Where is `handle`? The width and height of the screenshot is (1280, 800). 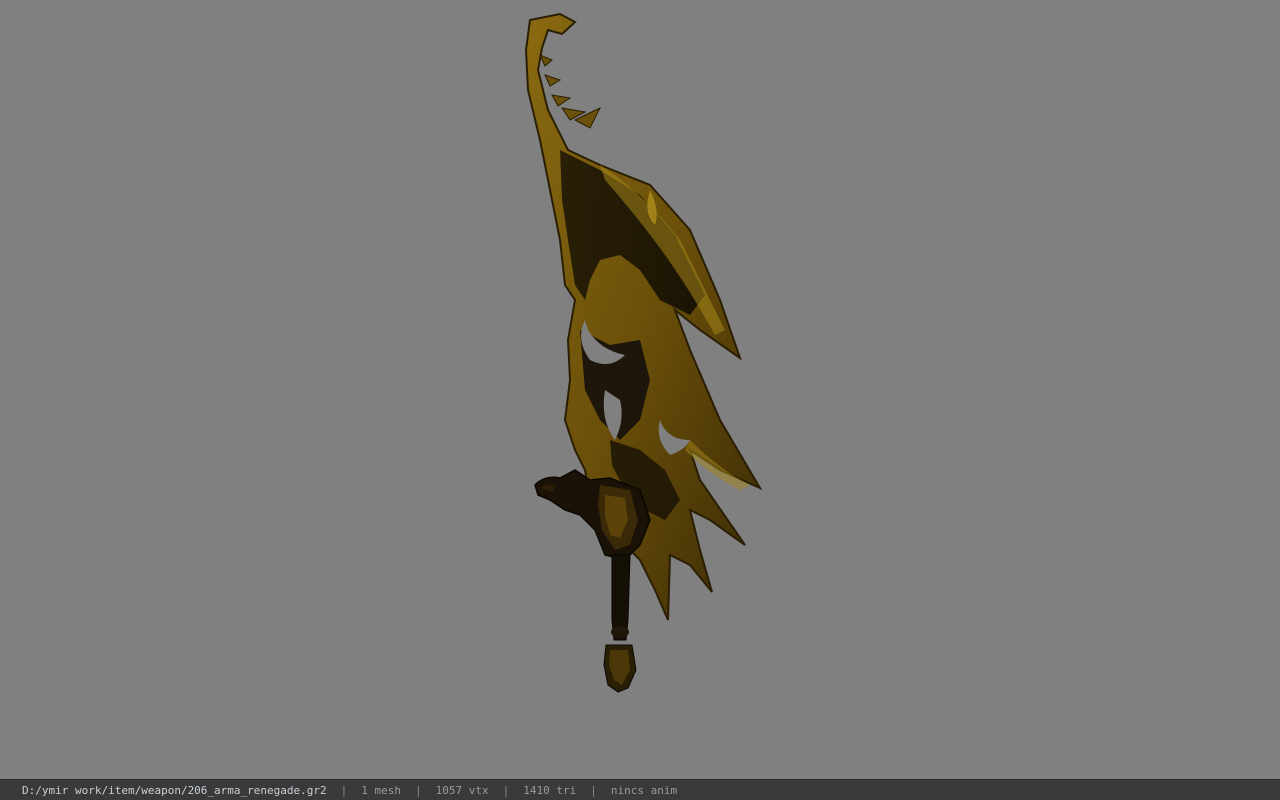 handle is located at coordinates (620, 623).